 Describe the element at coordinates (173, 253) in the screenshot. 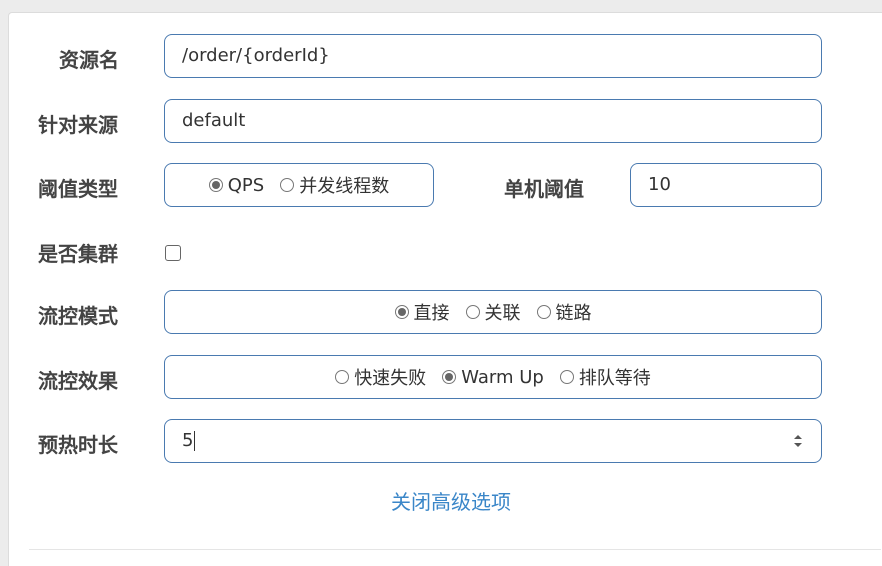

I see `cluster-checkbox` at that location.